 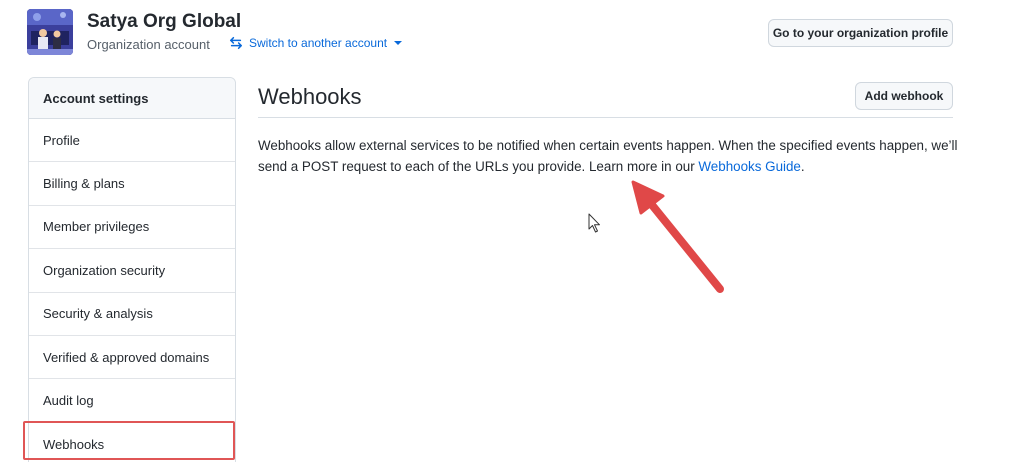 I want to click on switch-arrows-icon, so click(x=236, y=43).